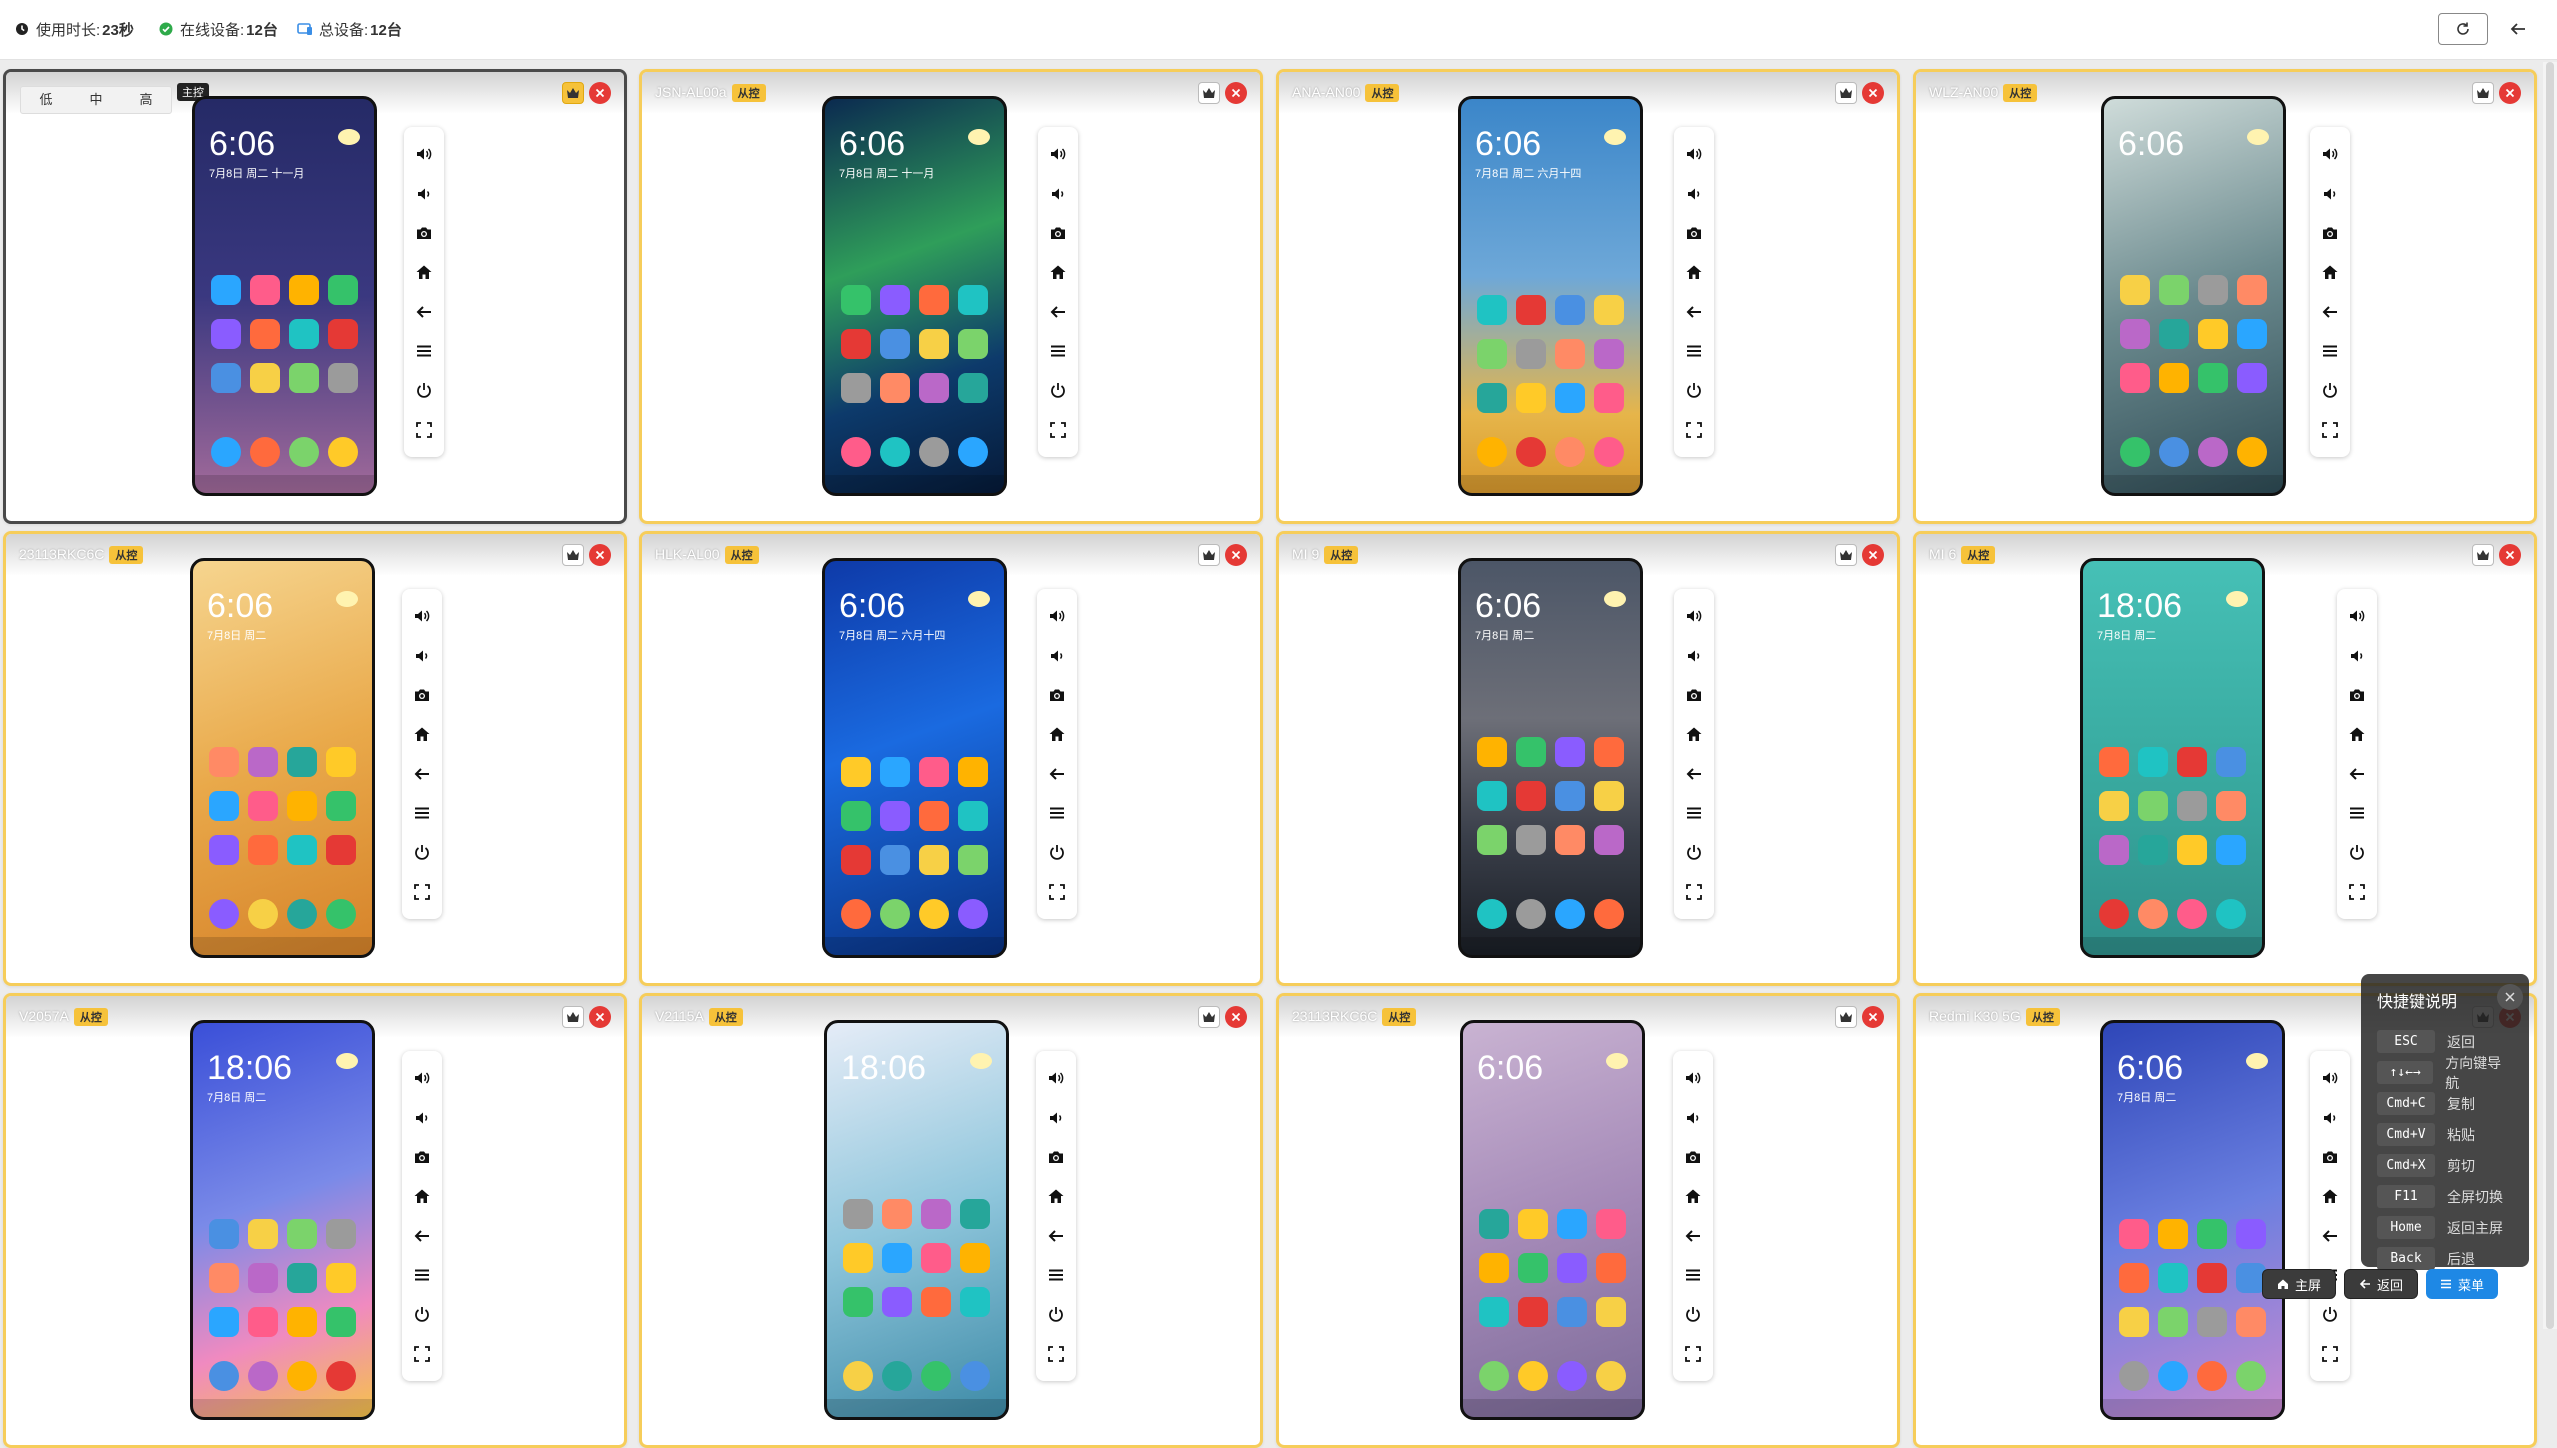 Image resolution: width=2557 pixels, height=1448 pixels. What do you see at coordinates (2510, 997) in the screenshot?
I see `close-shortcut-panel-button` at bounding box center [2510, 997].